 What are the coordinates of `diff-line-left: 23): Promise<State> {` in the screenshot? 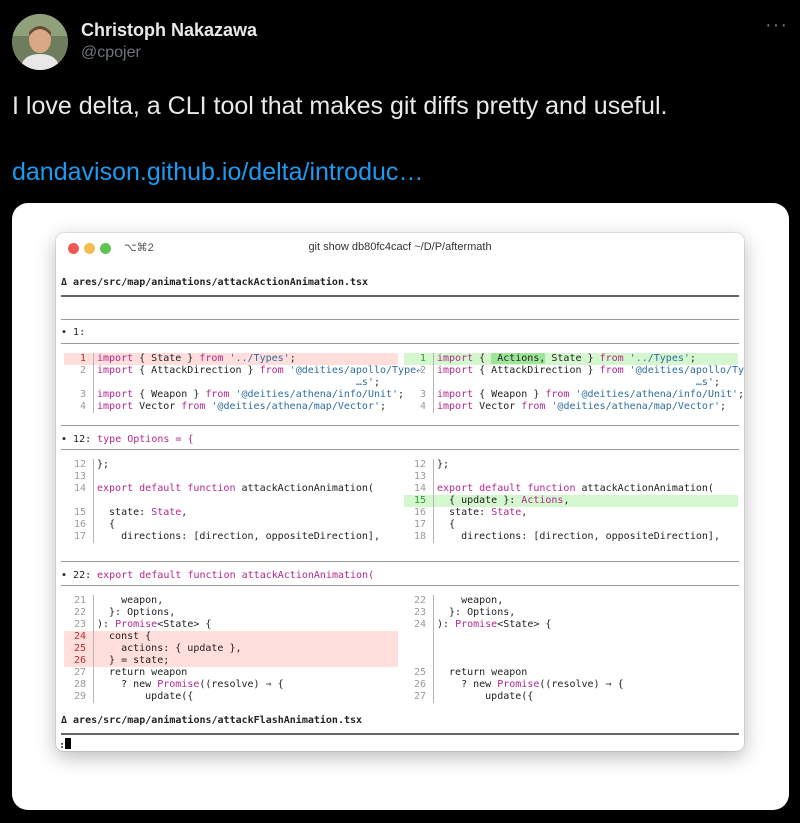 It's located at (231, 625).